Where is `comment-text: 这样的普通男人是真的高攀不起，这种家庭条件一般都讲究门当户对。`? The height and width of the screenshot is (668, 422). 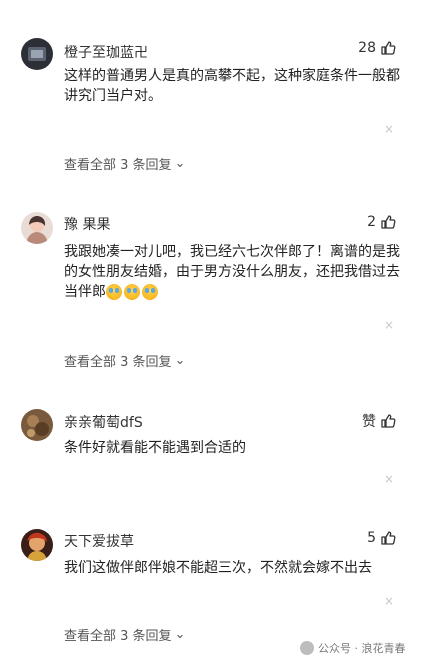 comment-text: 这样的普通男人是真的高攀不起，这种家庭条件一般都讲究门当户对。 is located at coordinates (232, 86).